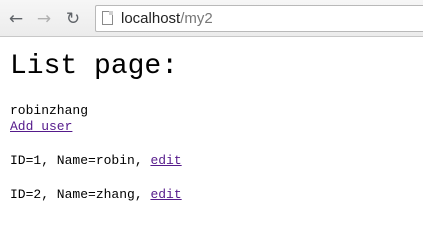  What do you see at coordinates (80, 194) in the screenshot?
I see `user-row-text: ID=2, Name=zhang,` at bounding box center [80, 194].